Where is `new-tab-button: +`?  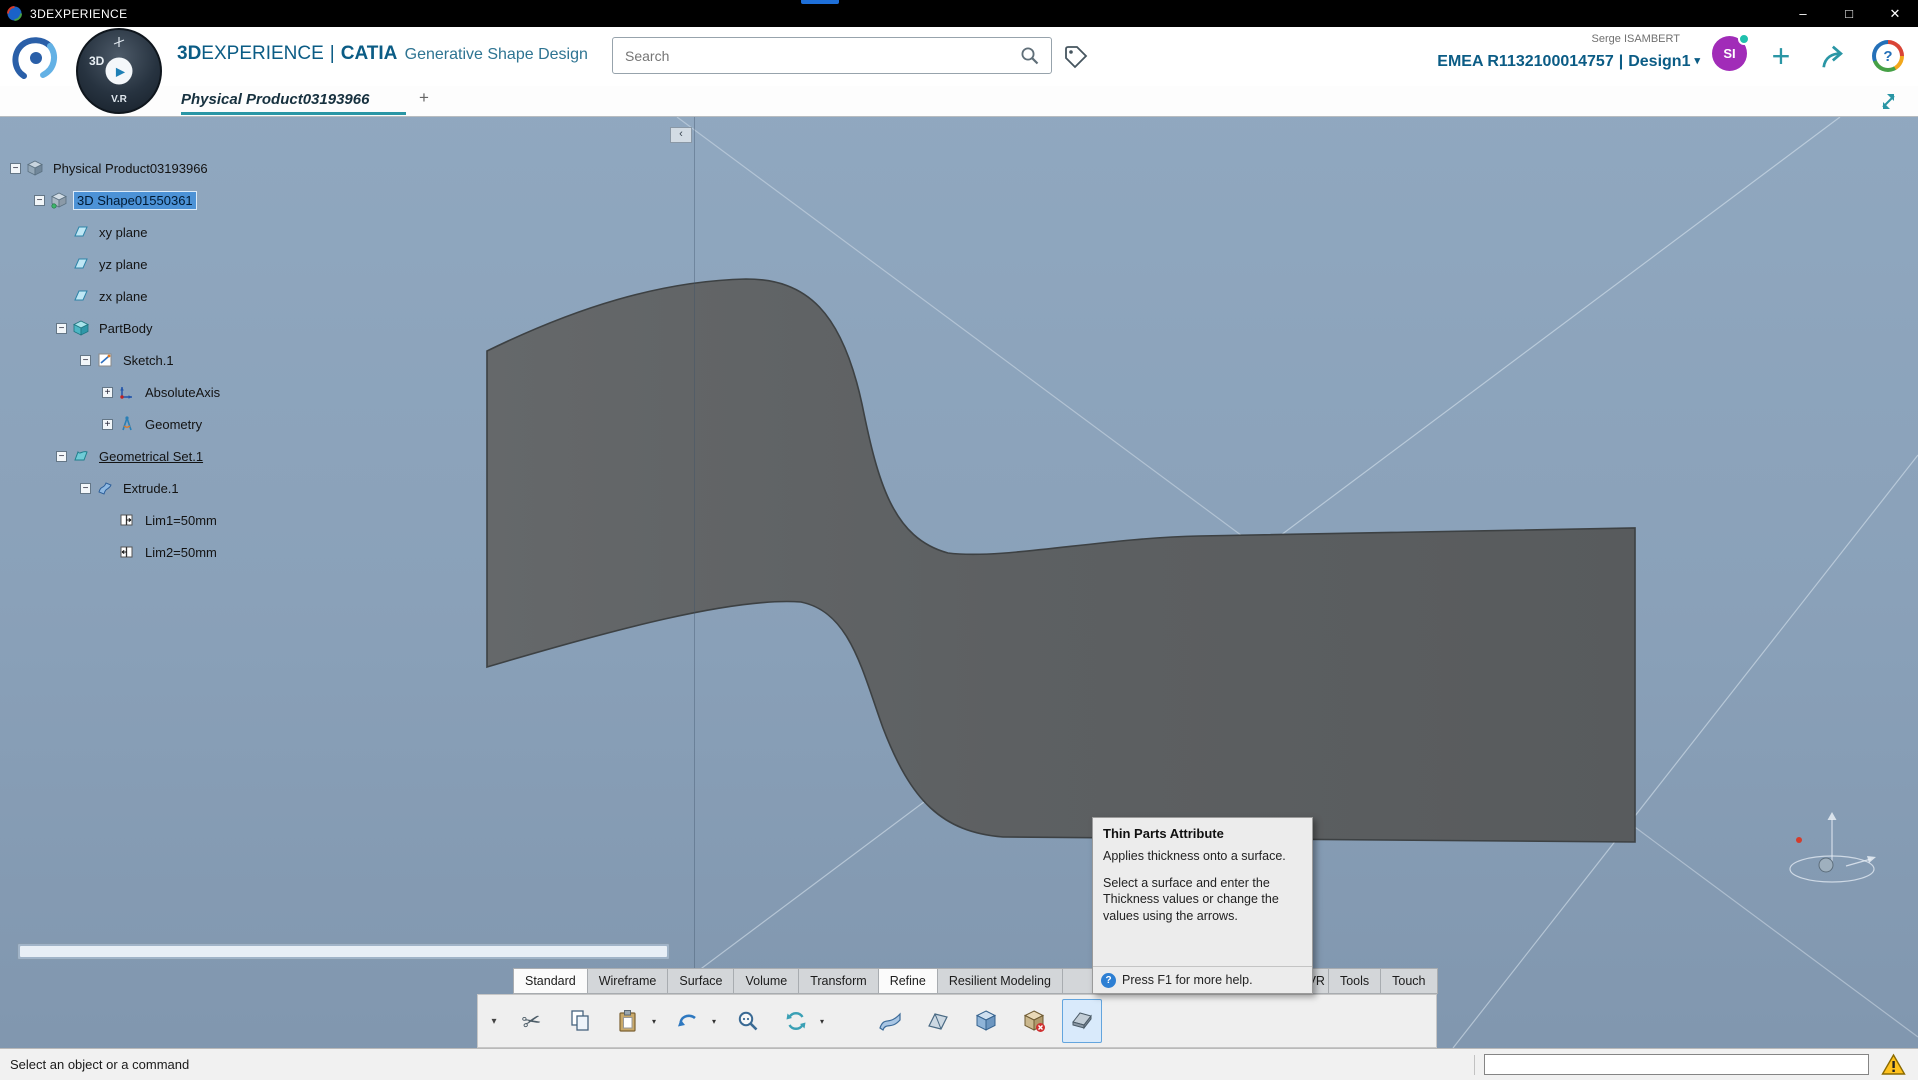
new-tab-button: + is located at coordinates (424, 98).